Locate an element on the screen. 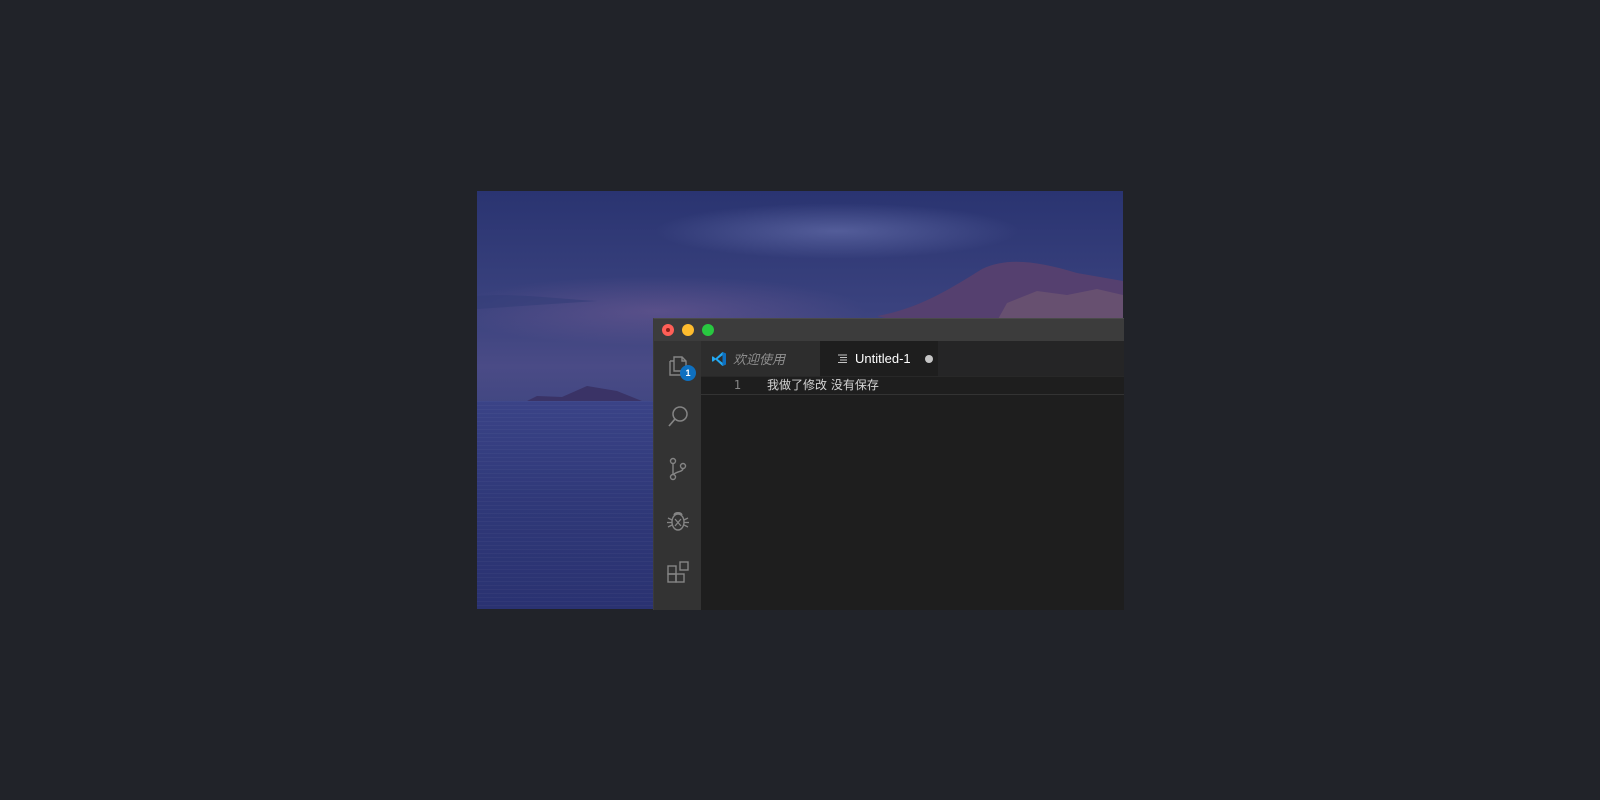 The image size is (1600, 800). activity-search is located at coordinates (677, 417).